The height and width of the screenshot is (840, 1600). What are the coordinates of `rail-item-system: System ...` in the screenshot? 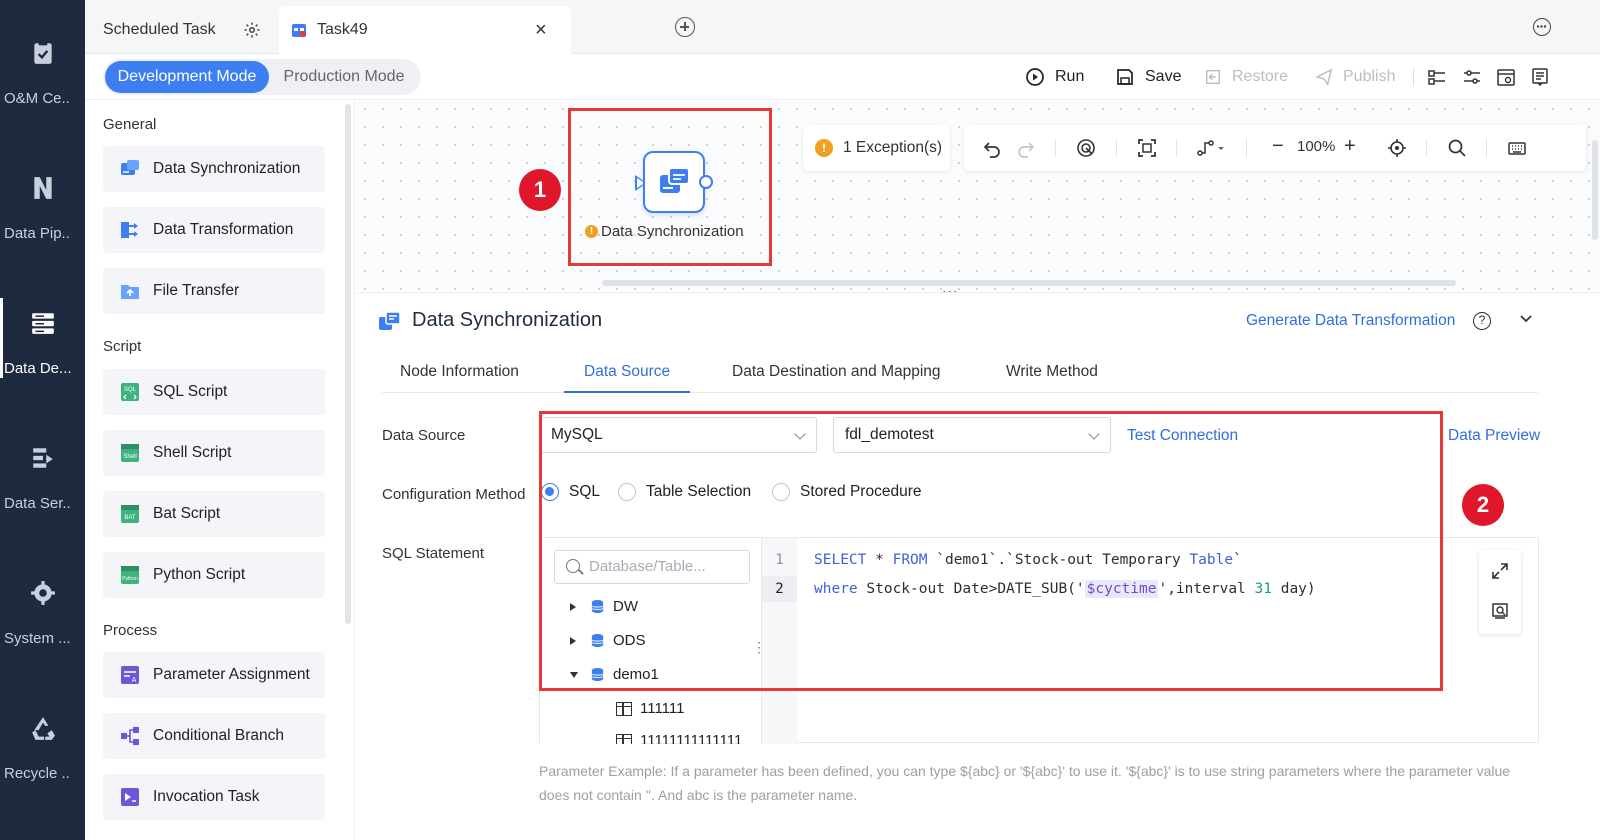 It's located at (42, 635).